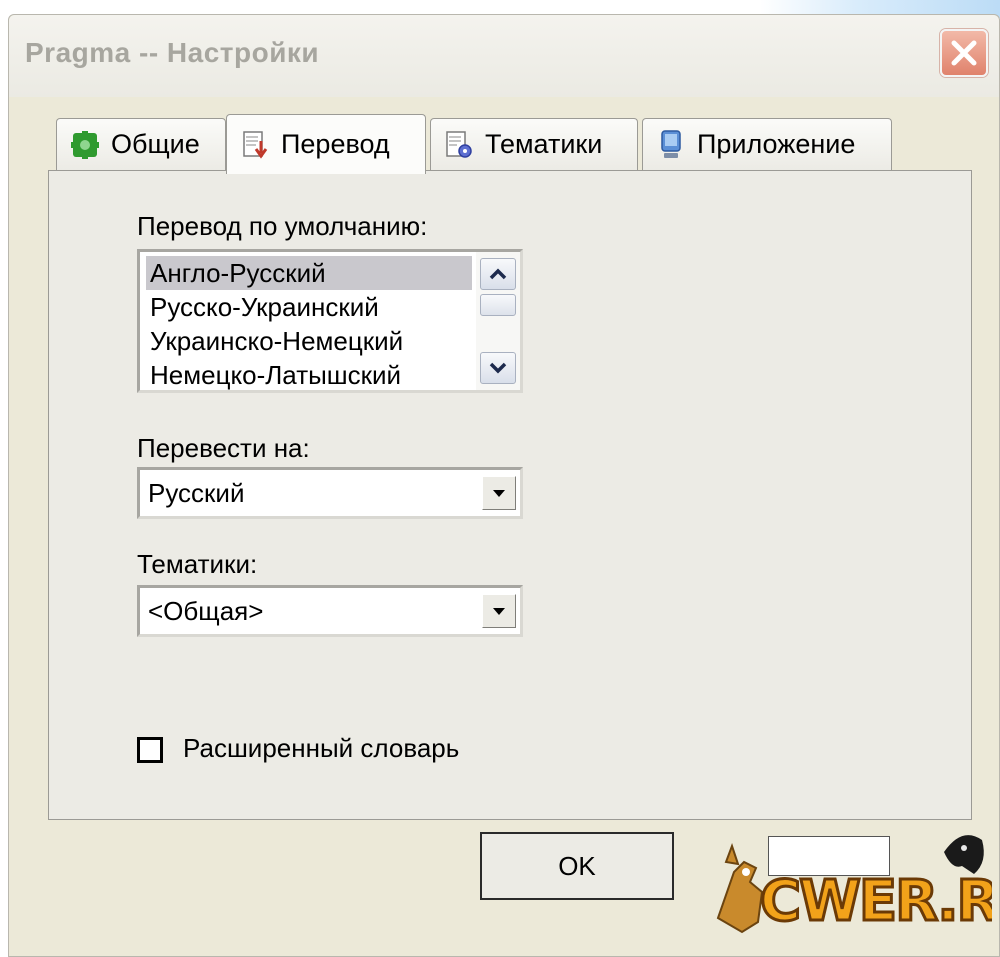 The height and width of the screenshot is (957, 1000). Describe the element at coordinates (196, 493) in the screenshot. I see `translate-to-value: Русский` at that location.